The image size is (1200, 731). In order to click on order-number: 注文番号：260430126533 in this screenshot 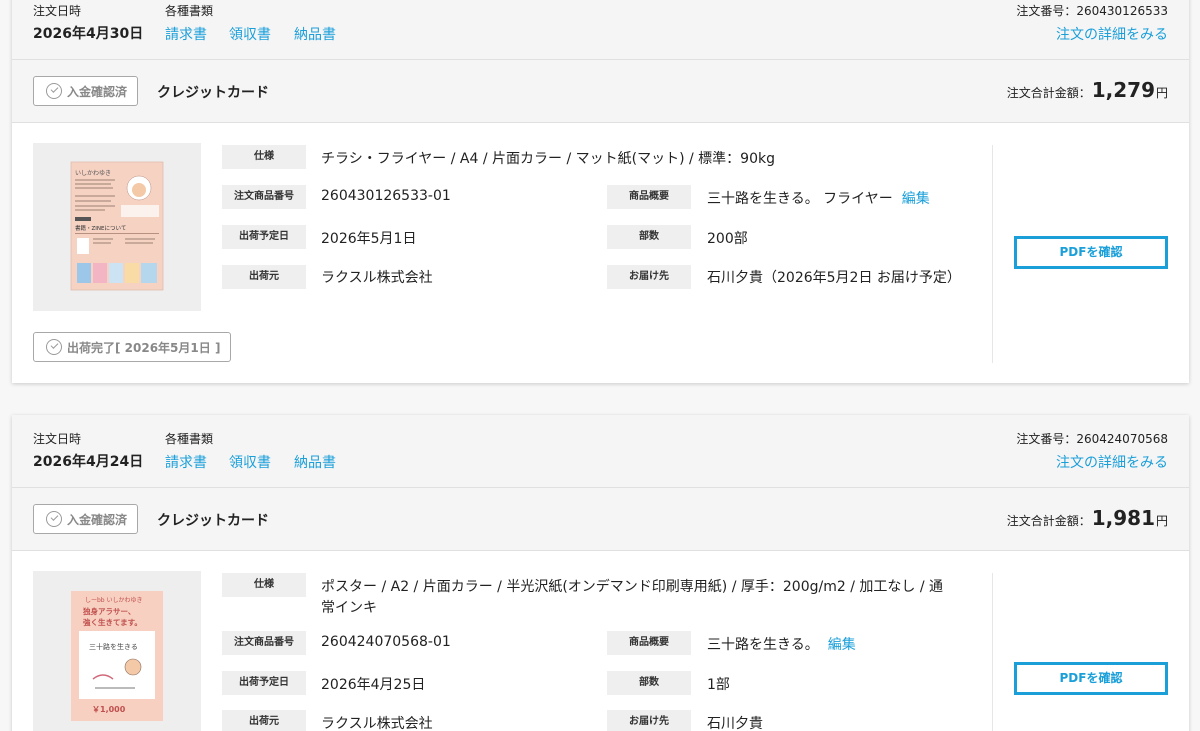, I will do `click(1092, 11)`.